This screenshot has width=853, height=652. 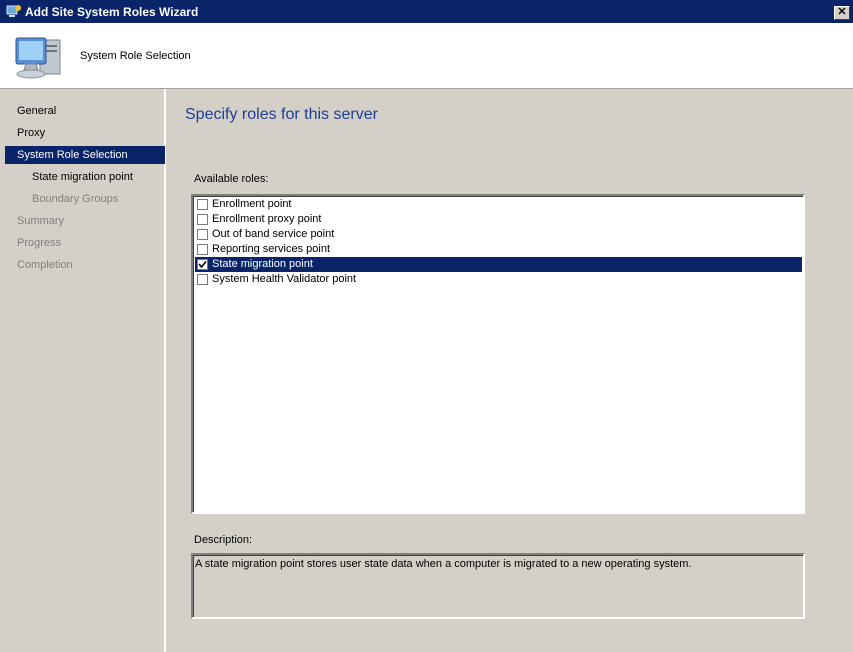 I want to click on sidebar-item-system-role-selection: System Role Selection, so click(x=85, y=155).